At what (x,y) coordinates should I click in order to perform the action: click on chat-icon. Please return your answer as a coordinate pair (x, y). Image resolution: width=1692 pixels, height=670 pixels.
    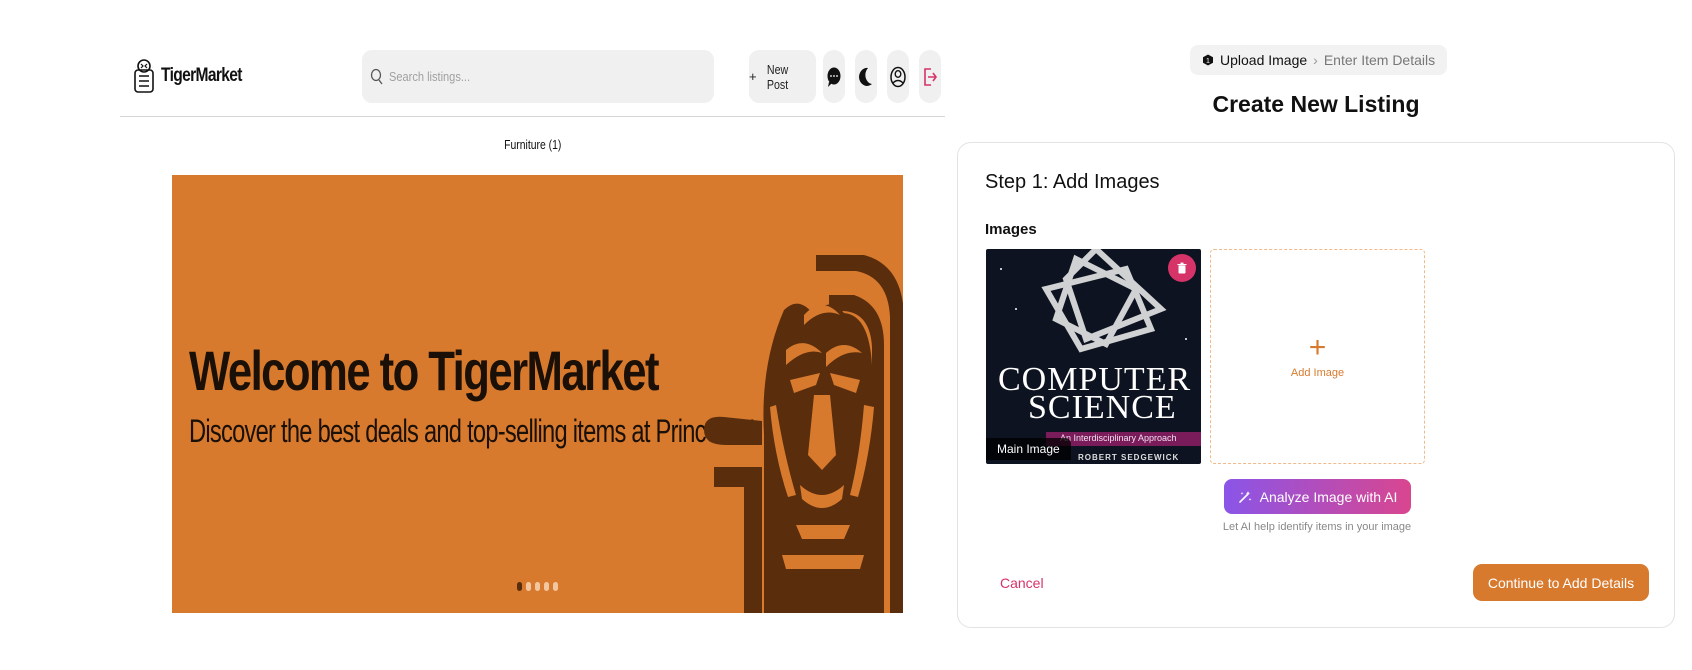
    Looking at the image, I should click on (834, 77).